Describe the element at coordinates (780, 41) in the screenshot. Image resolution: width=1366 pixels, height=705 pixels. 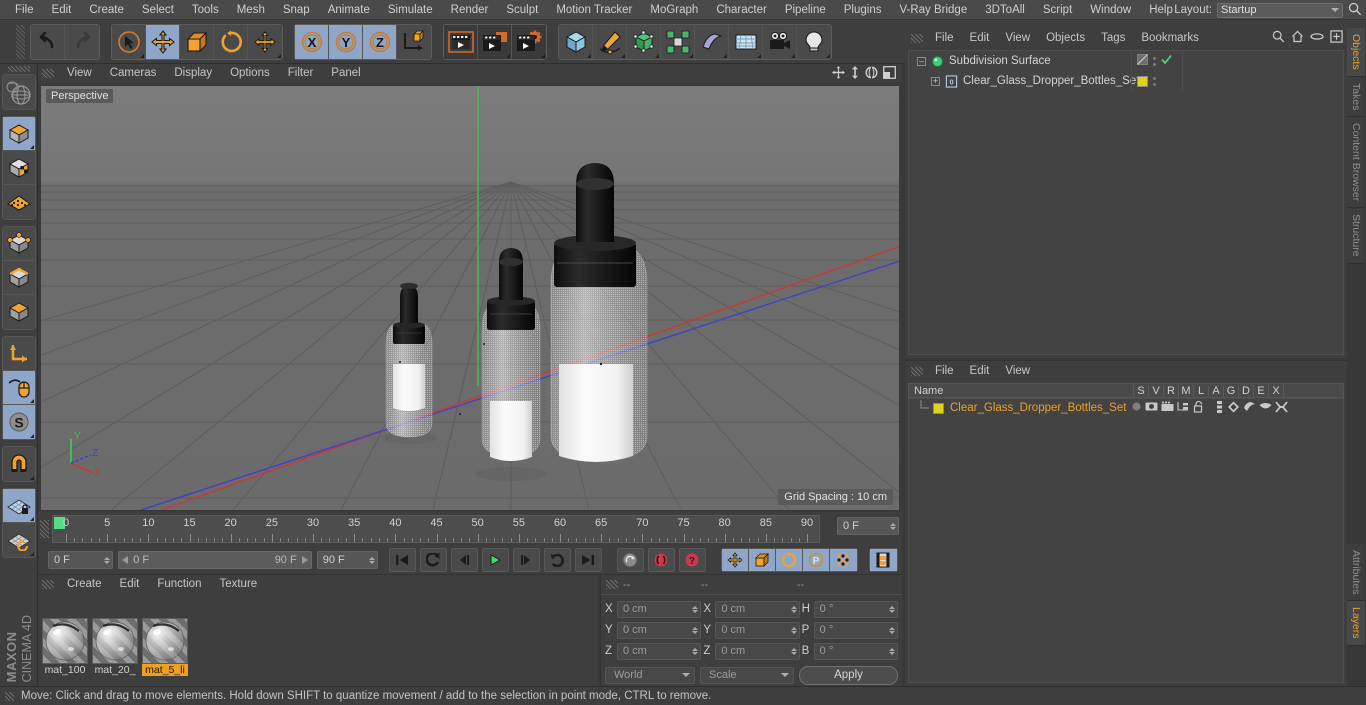
I see `camera-button` at that location.